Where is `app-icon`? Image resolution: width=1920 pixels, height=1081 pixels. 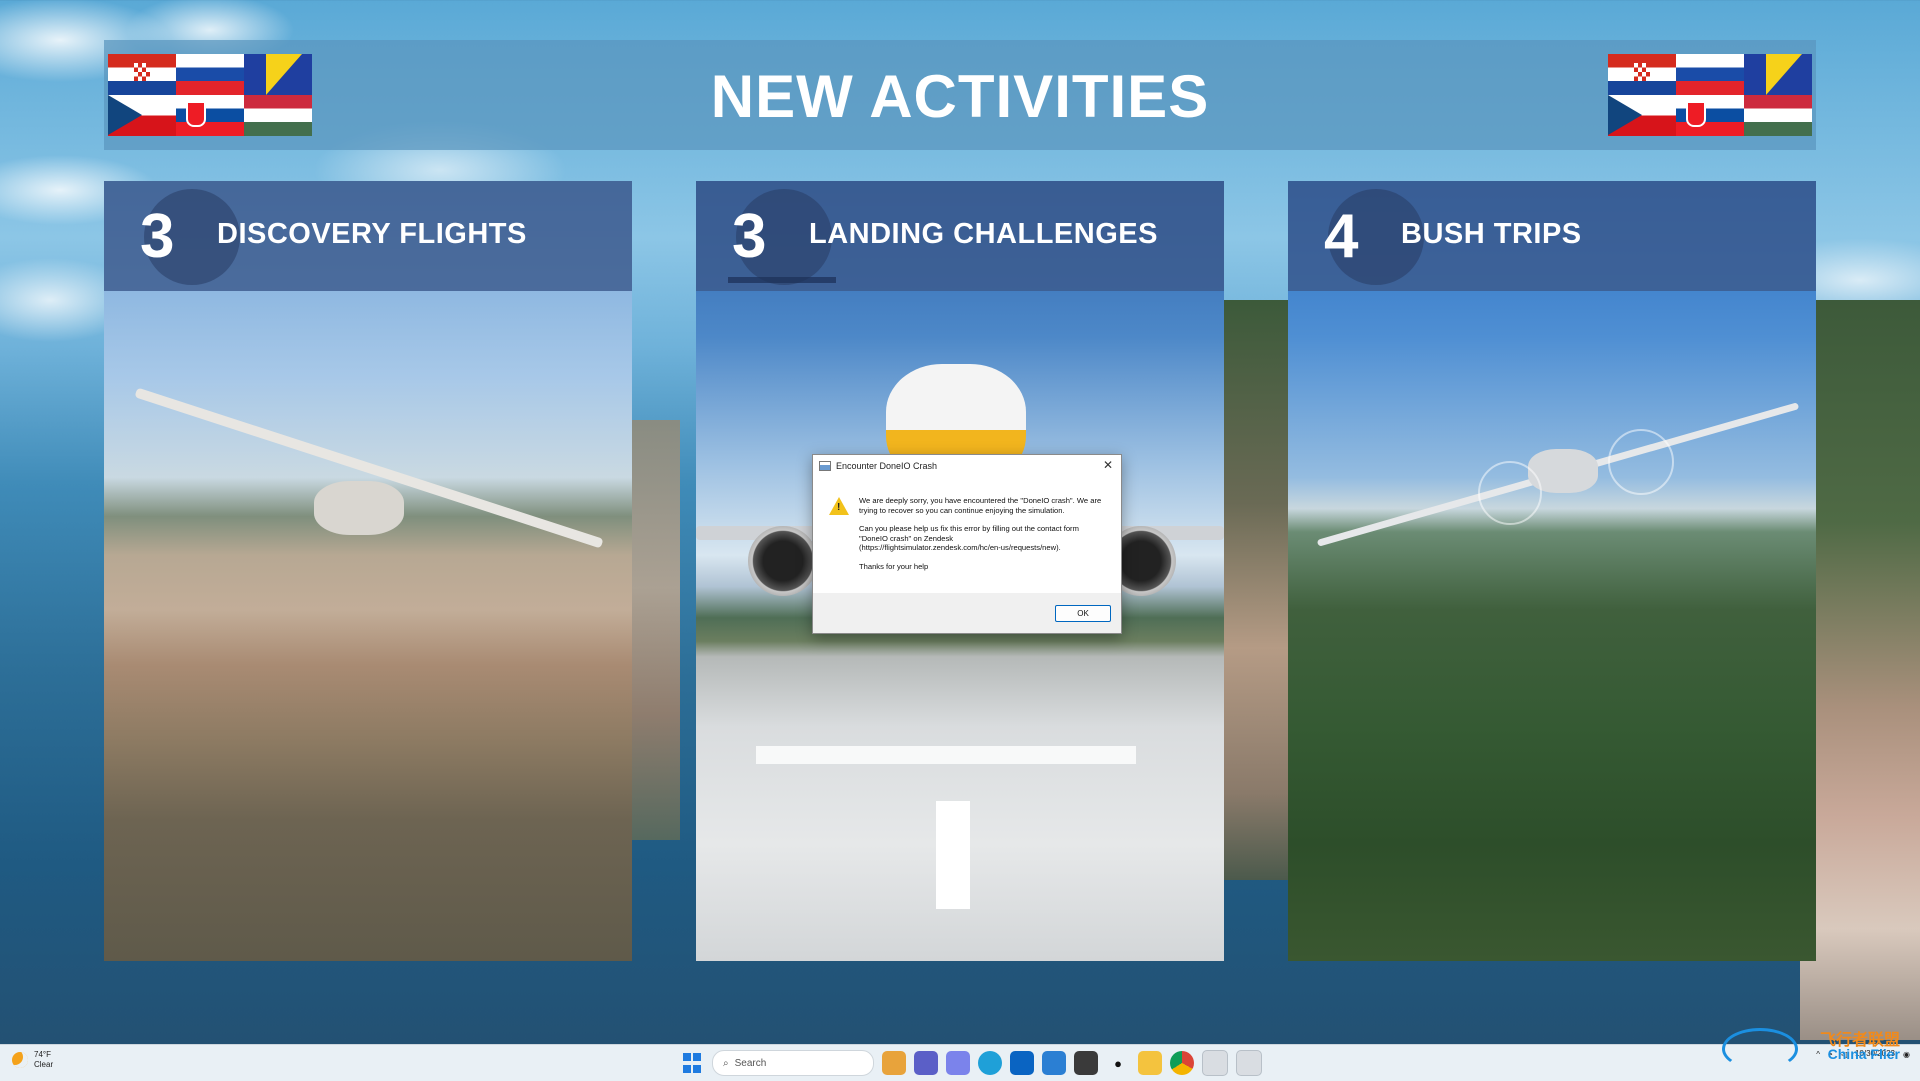 app-icon is located at coordinates (1249, 1063).